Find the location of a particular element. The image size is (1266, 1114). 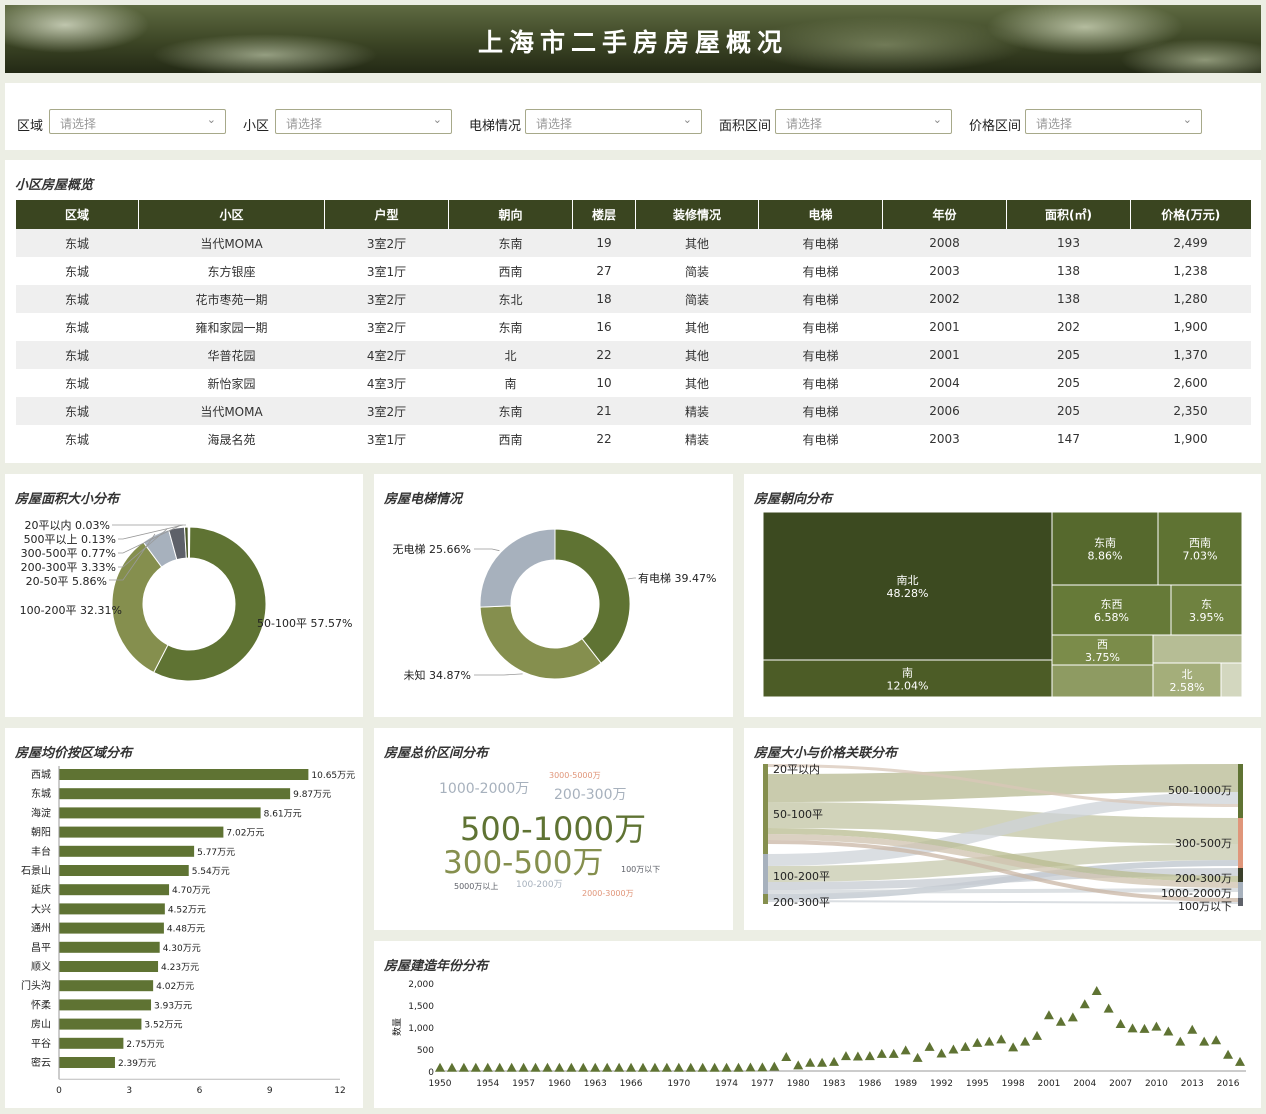

pie-label: 有电梯 39.47% is located at coordinates (677, 578).